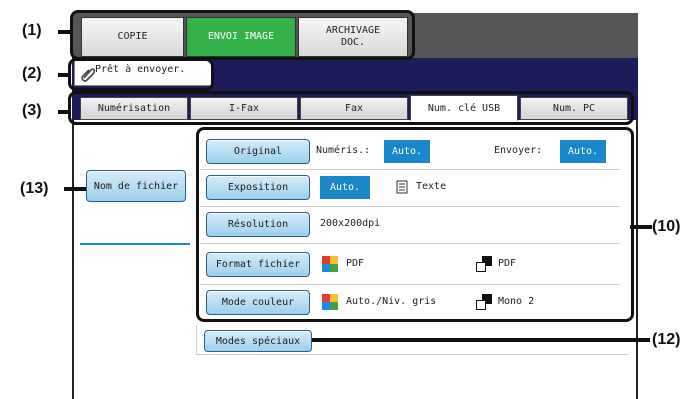 The width and height of the screenshot is (700, 399). I want to click on callout-label-1: (1), so click(32, 30).